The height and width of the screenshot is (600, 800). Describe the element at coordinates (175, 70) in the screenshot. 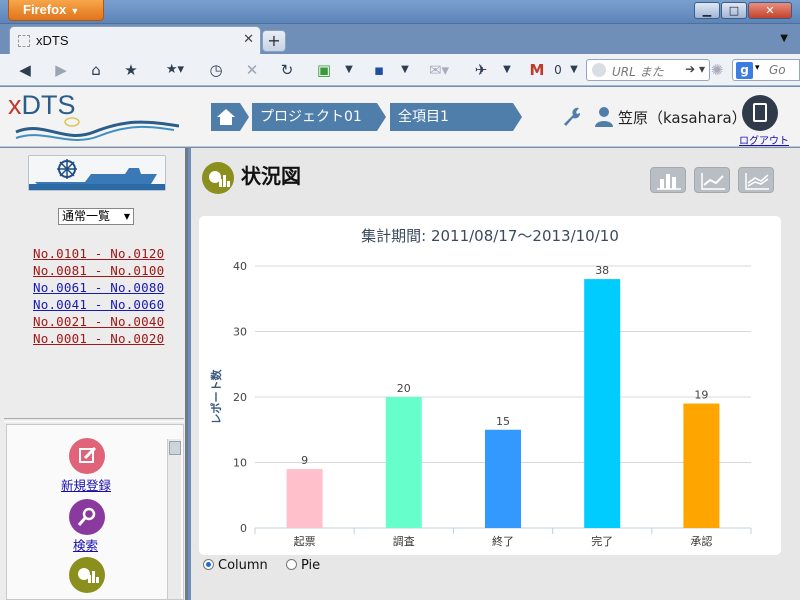

I see `bookmarks-menu-icon: ★▾` at that location.